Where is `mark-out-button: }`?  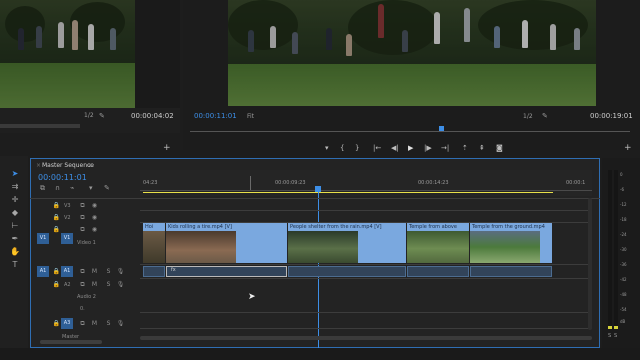
mark-out-button: } is located at coordinates (357, 148).